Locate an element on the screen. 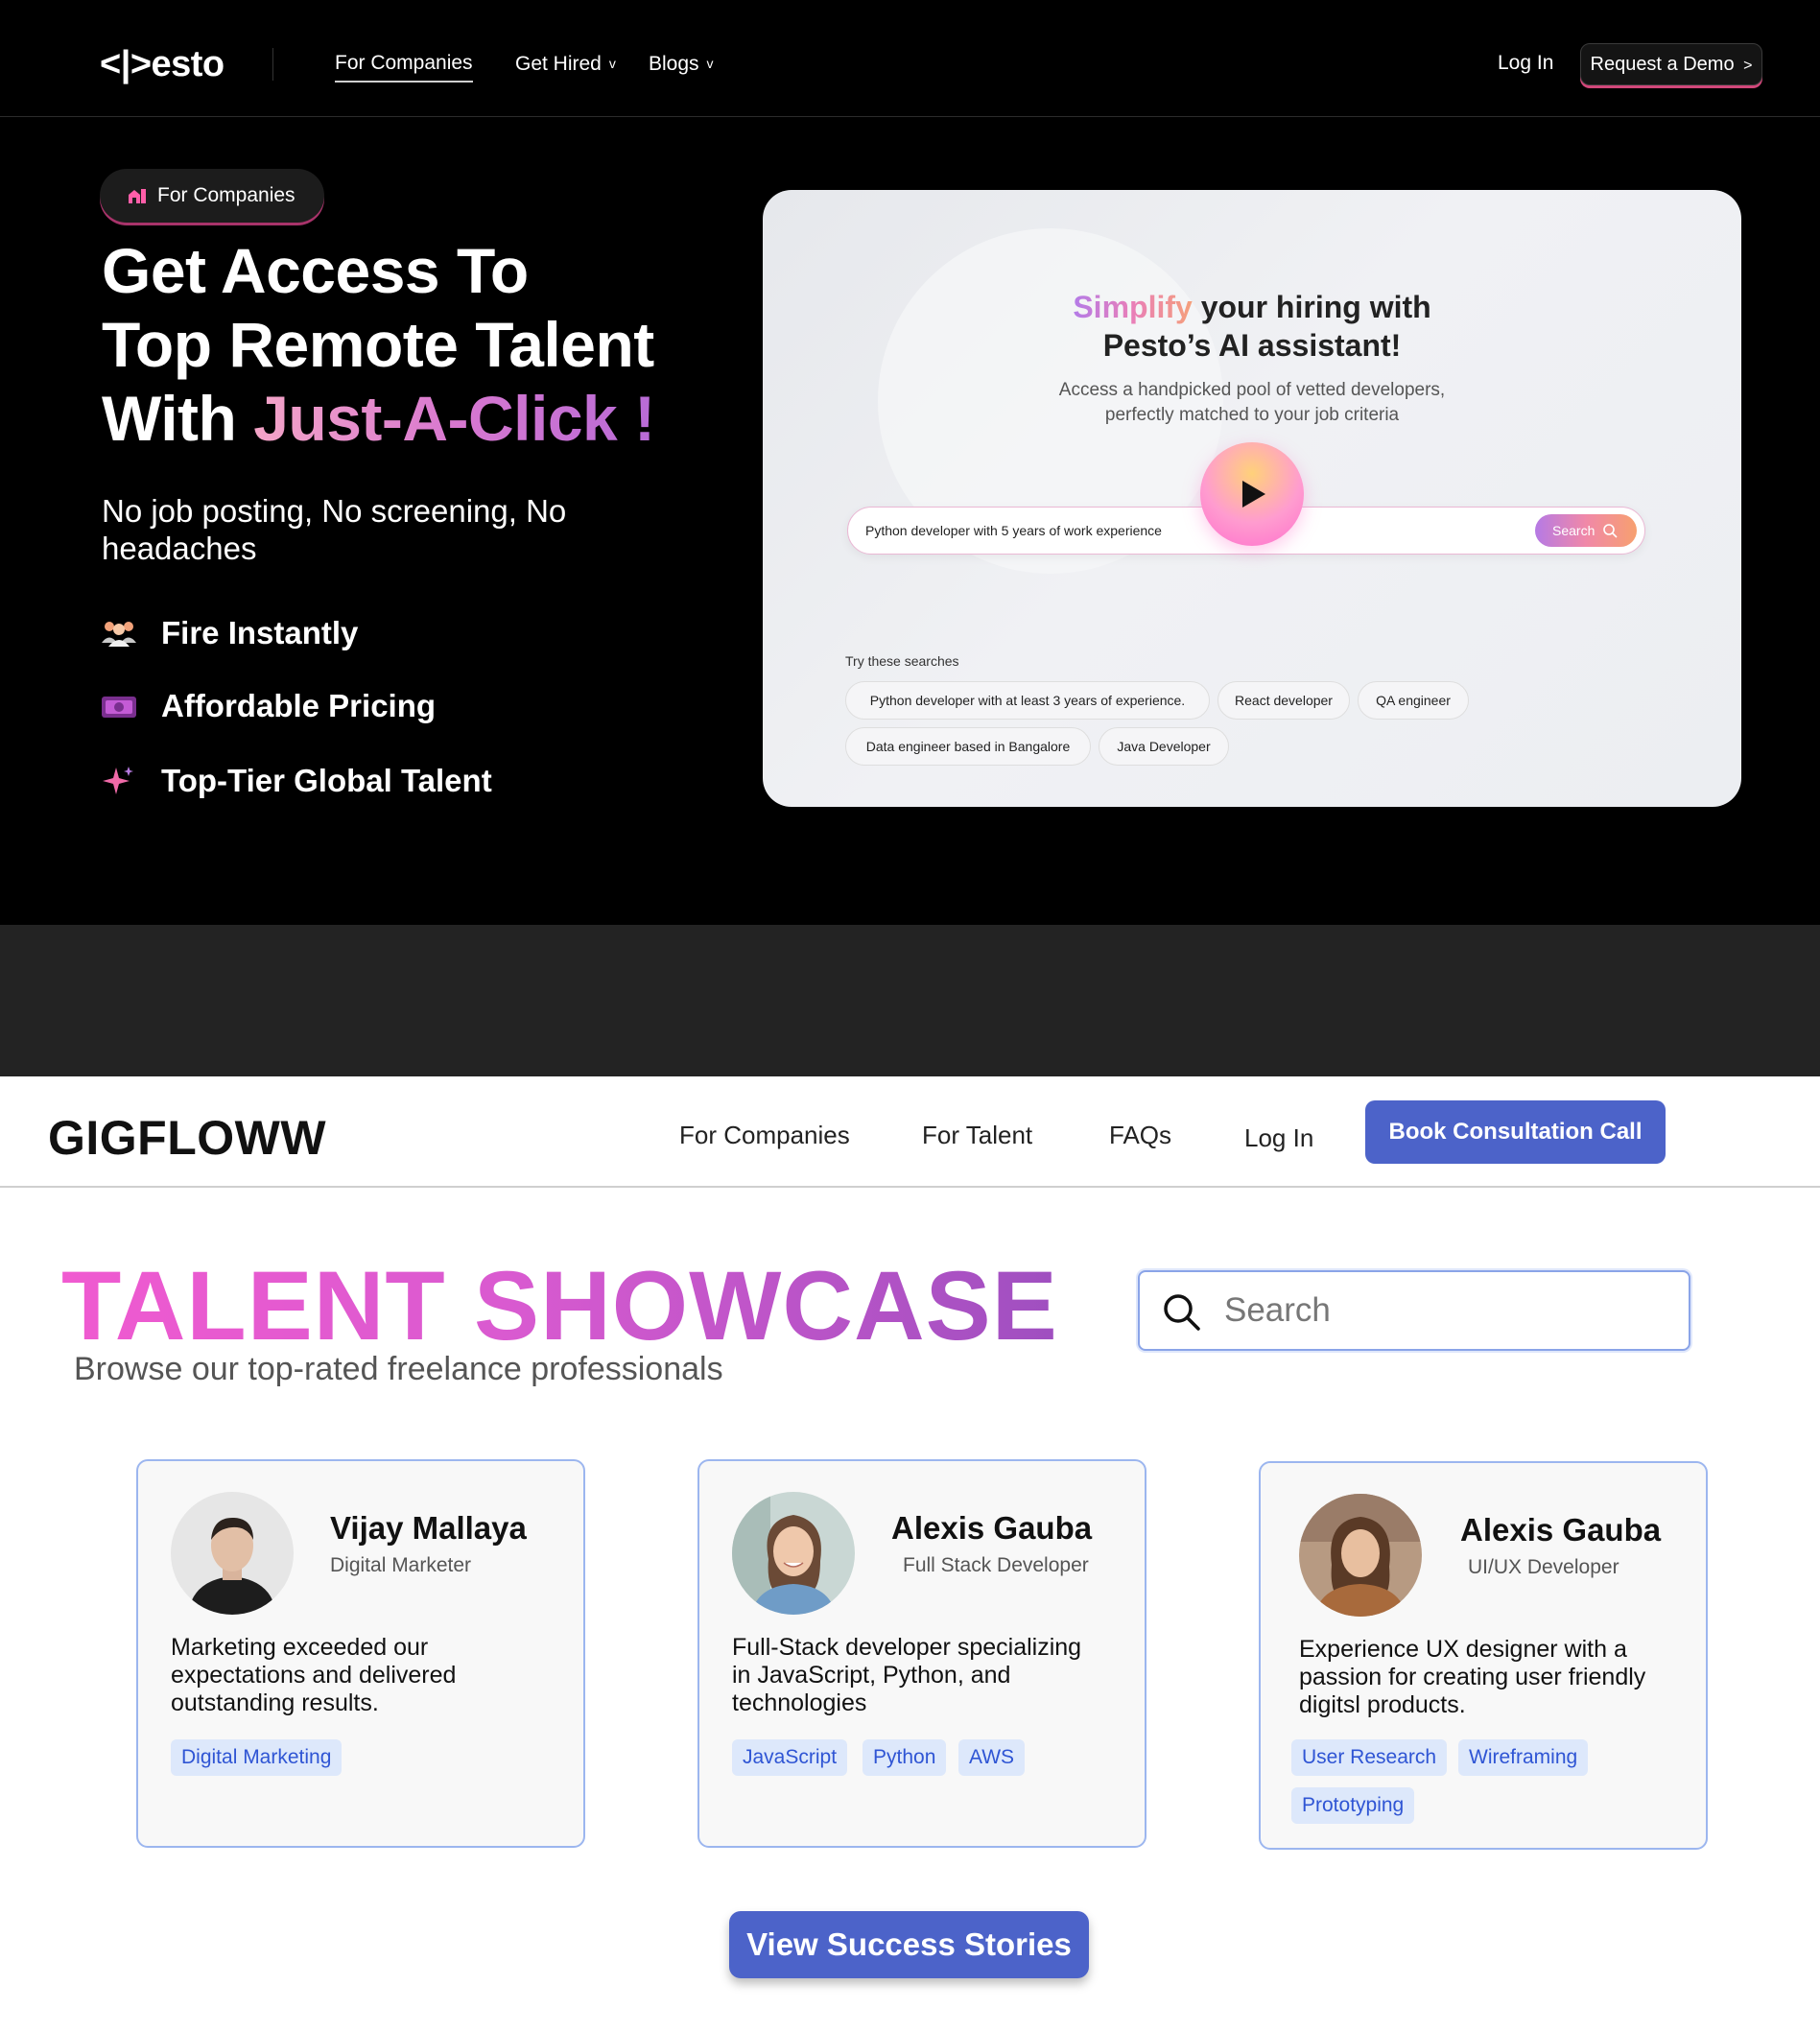 The height and width of the screenshot is (2032, 1820). feature-label: Top-Tier Global Talent is located at coordinates (327, 780).